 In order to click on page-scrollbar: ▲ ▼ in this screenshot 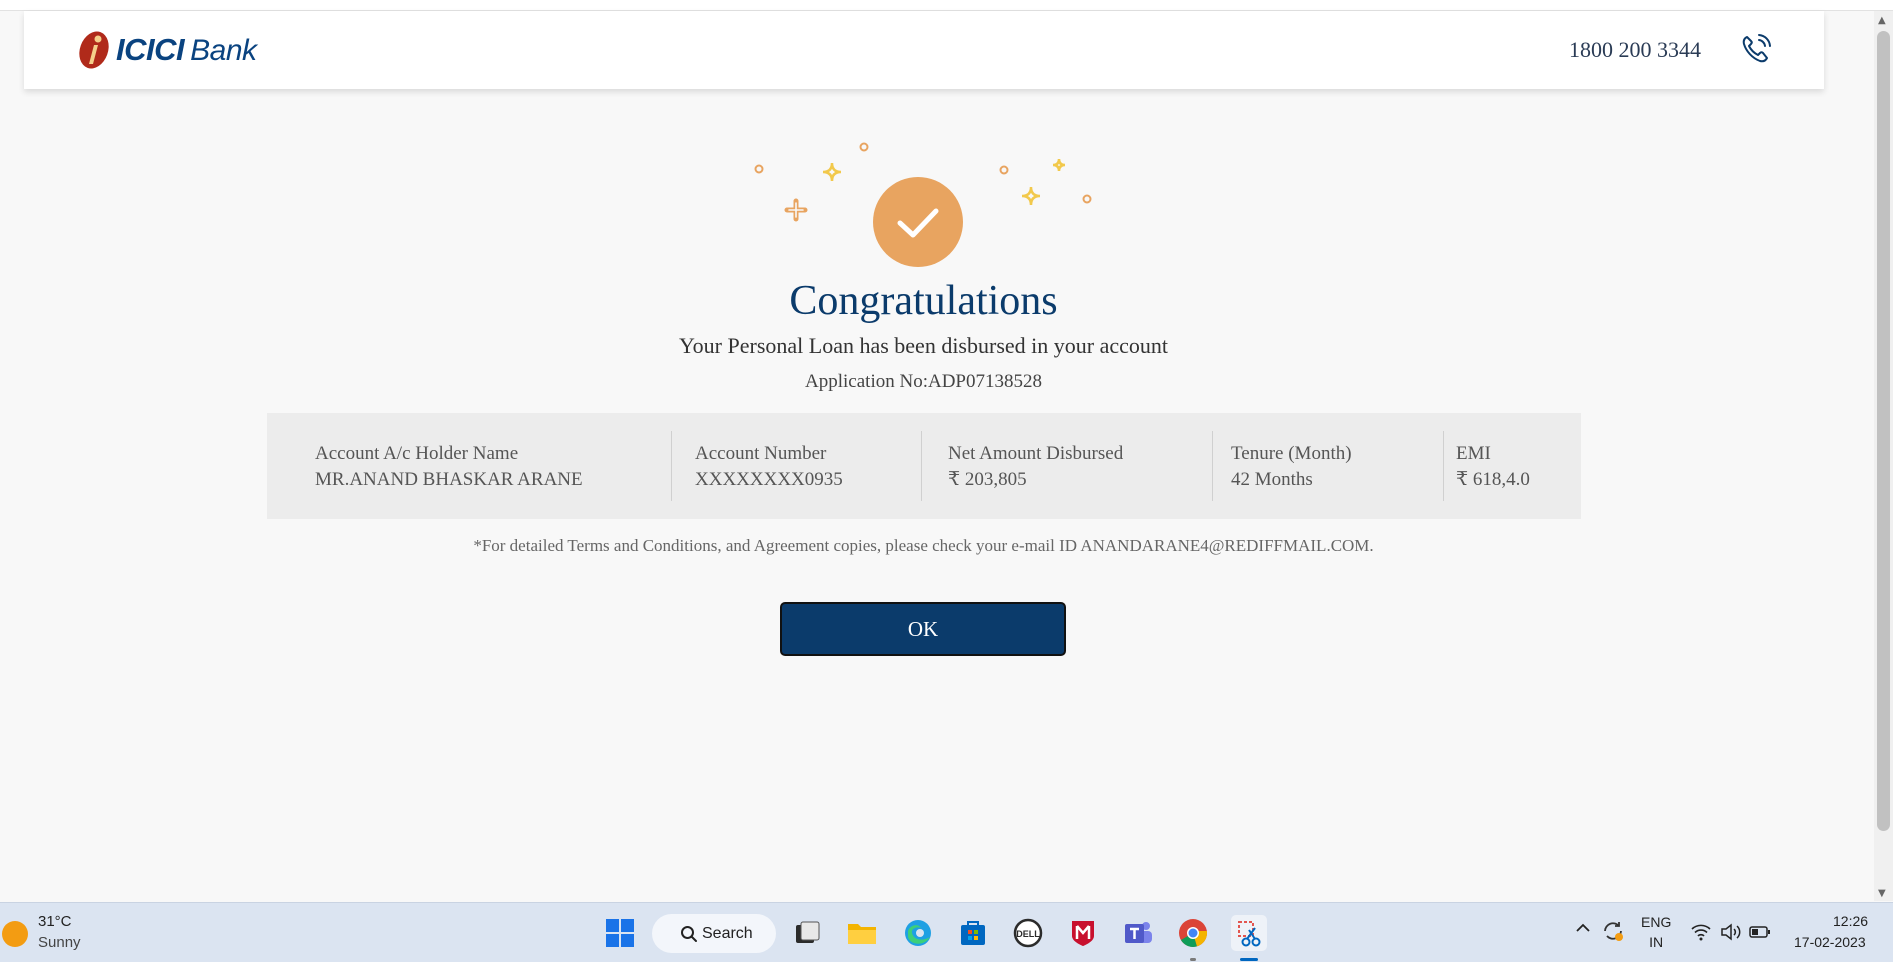, I will do `click(1883, 456)`.